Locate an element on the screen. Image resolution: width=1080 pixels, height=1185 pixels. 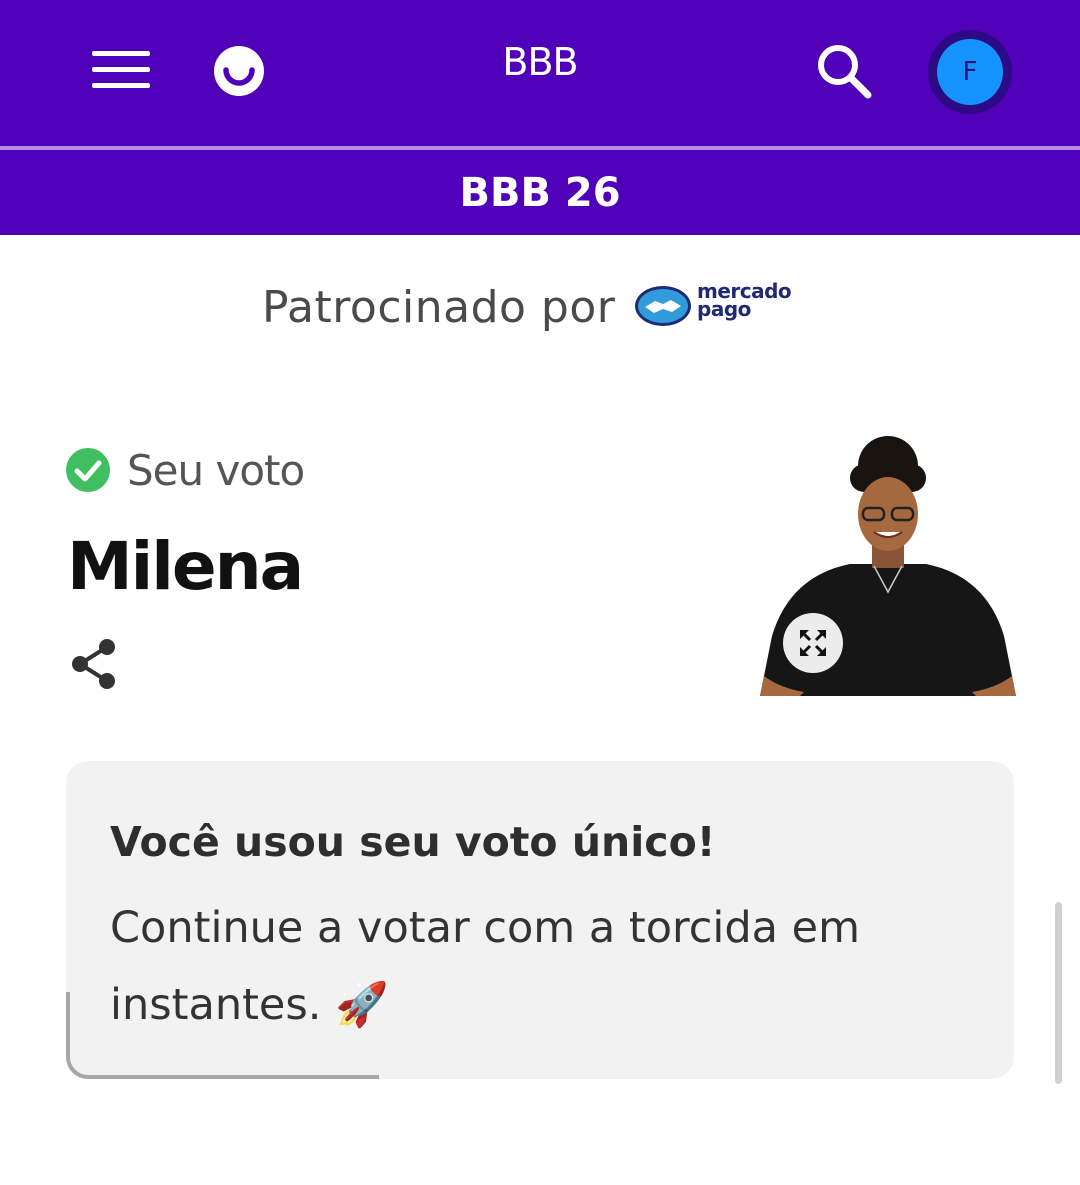
sponsor-label: Patrocinado por is located at coordinates (439, 307).